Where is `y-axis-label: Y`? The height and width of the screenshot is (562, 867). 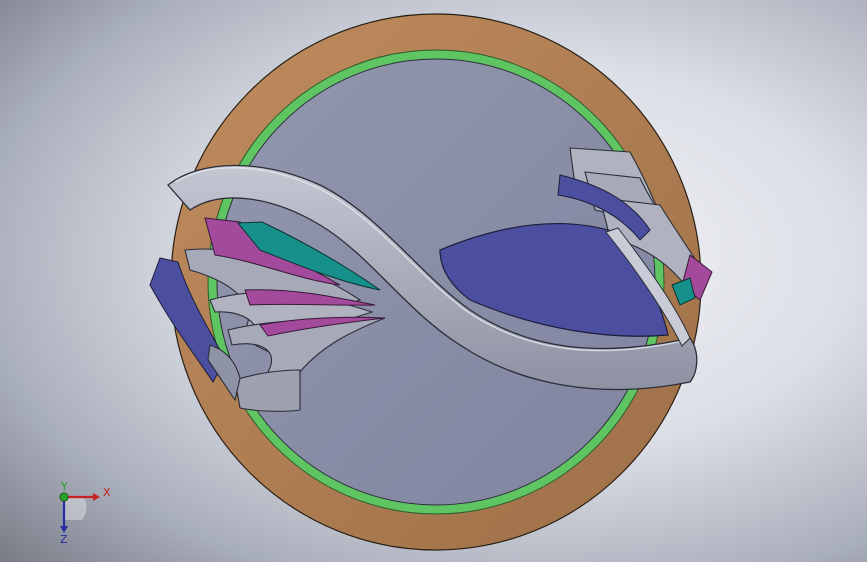 y-axis-label: Y is located at coordinates (64, 486).